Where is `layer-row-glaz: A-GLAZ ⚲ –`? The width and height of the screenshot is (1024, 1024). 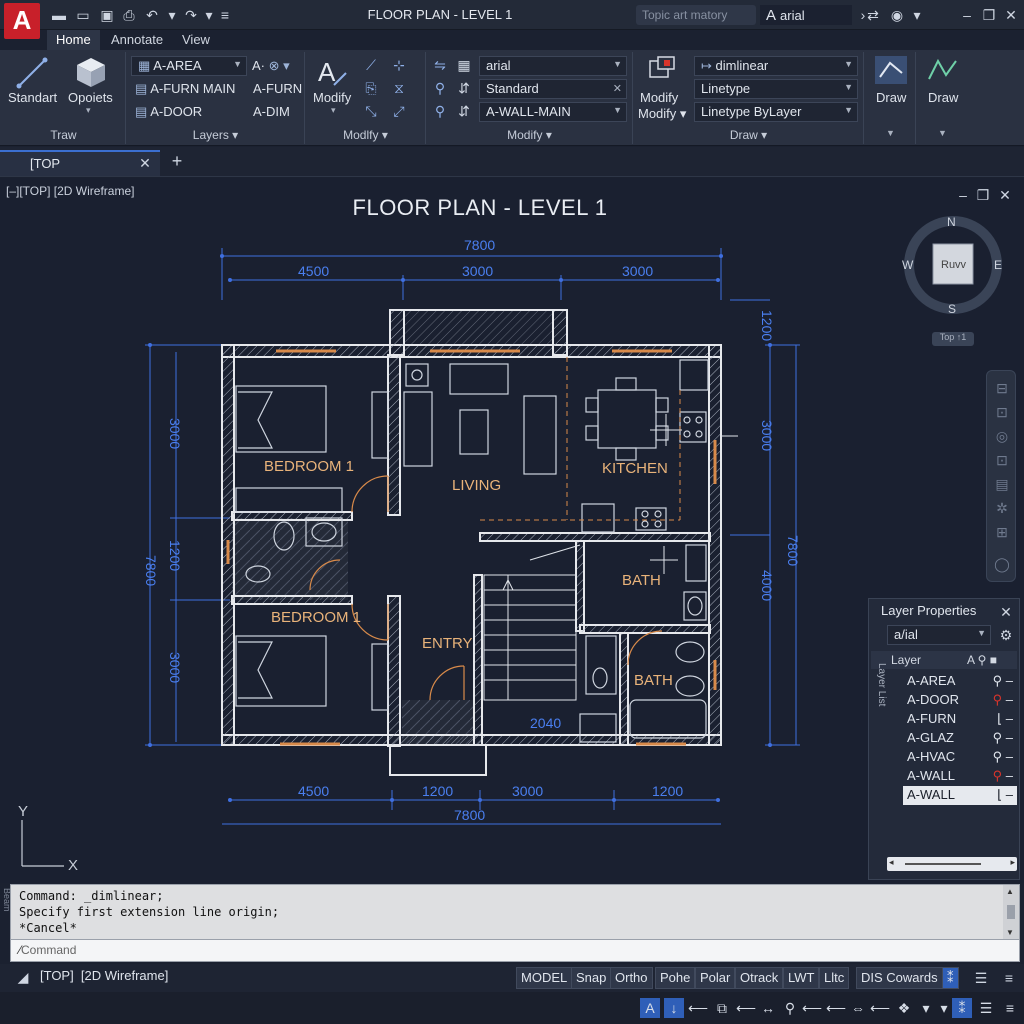 layer-row-glaz: A-GLAZ ⚲ – is located at coordinates (960, 738).